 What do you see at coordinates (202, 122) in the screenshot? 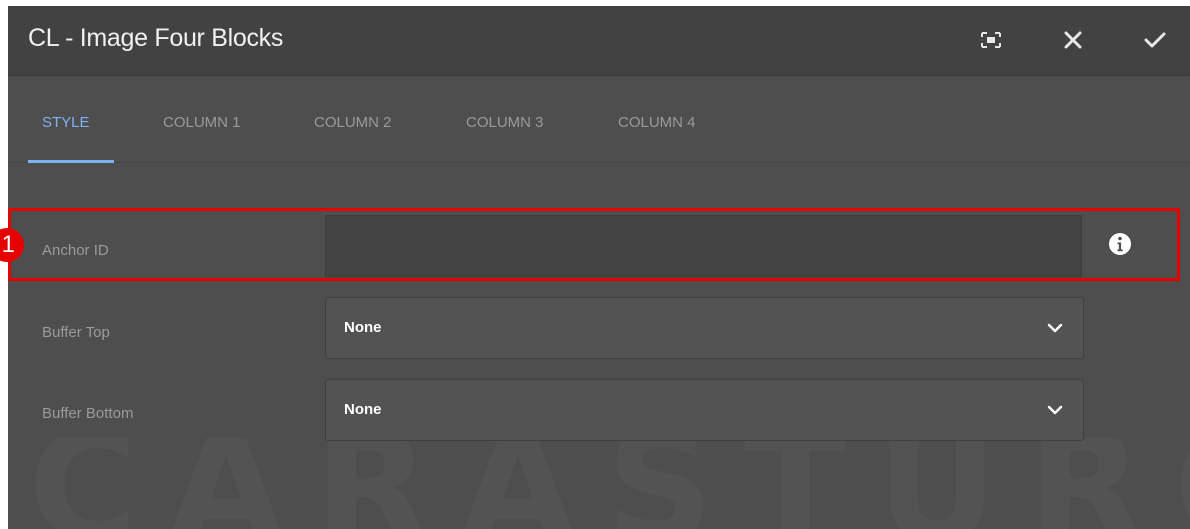
I see `tab-column-1: COLUMN 1` at bounding box center [202, 122].